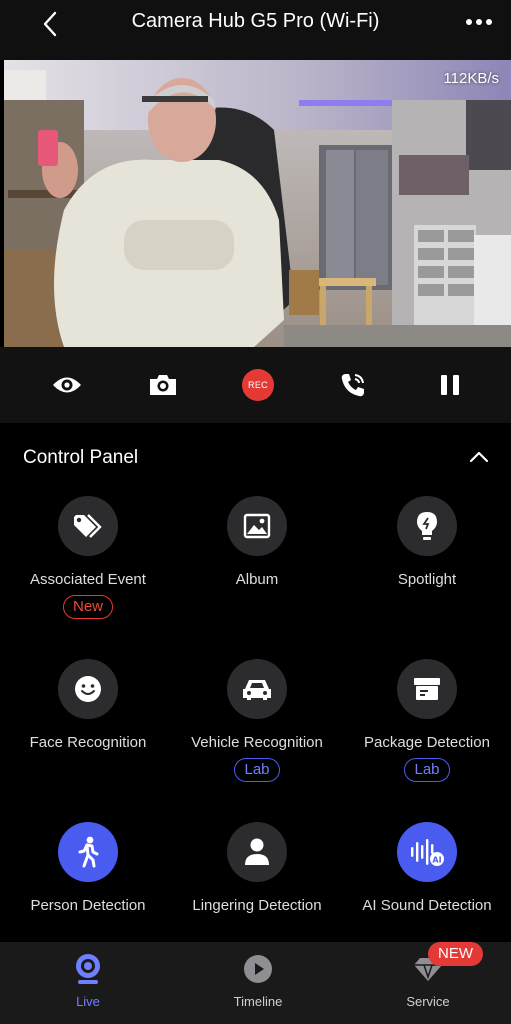 This screenshot has width=511, height=1024. I want to click on lingering-detection-icon-circle, so click(257, 852).